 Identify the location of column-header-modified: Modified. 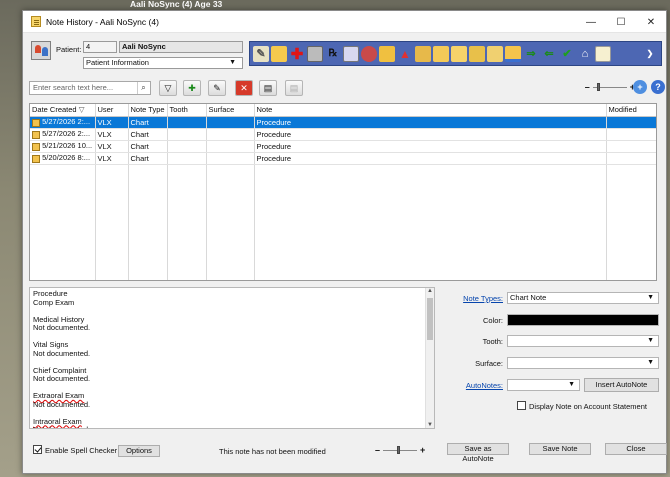
(631, 110).